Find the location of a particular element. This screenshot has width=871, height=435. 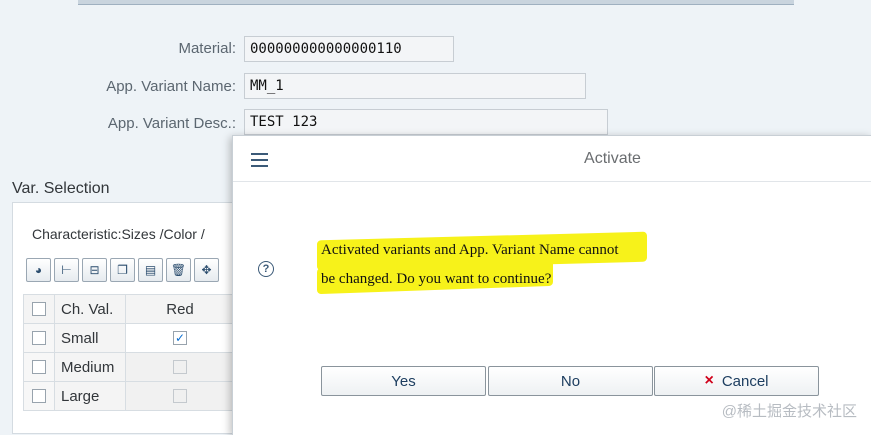

variant-name-label: App. Variant Name: is located at coordinates (171, 86).